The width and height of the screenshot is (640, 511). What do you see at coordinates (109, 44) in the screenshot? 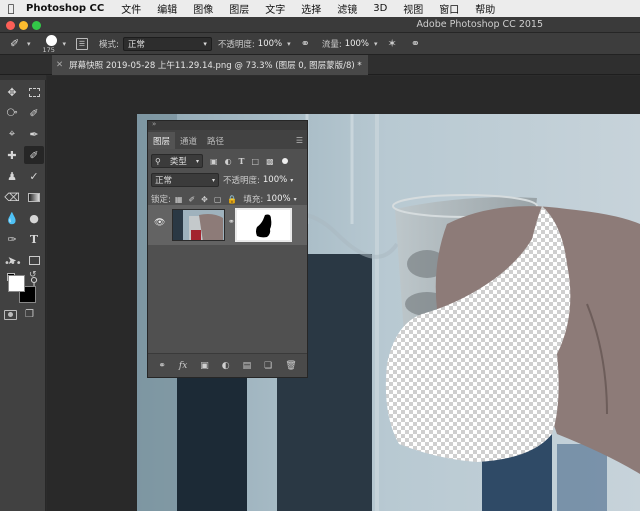
I see `mode-label: 模式:` at bounding box center [109, 44].